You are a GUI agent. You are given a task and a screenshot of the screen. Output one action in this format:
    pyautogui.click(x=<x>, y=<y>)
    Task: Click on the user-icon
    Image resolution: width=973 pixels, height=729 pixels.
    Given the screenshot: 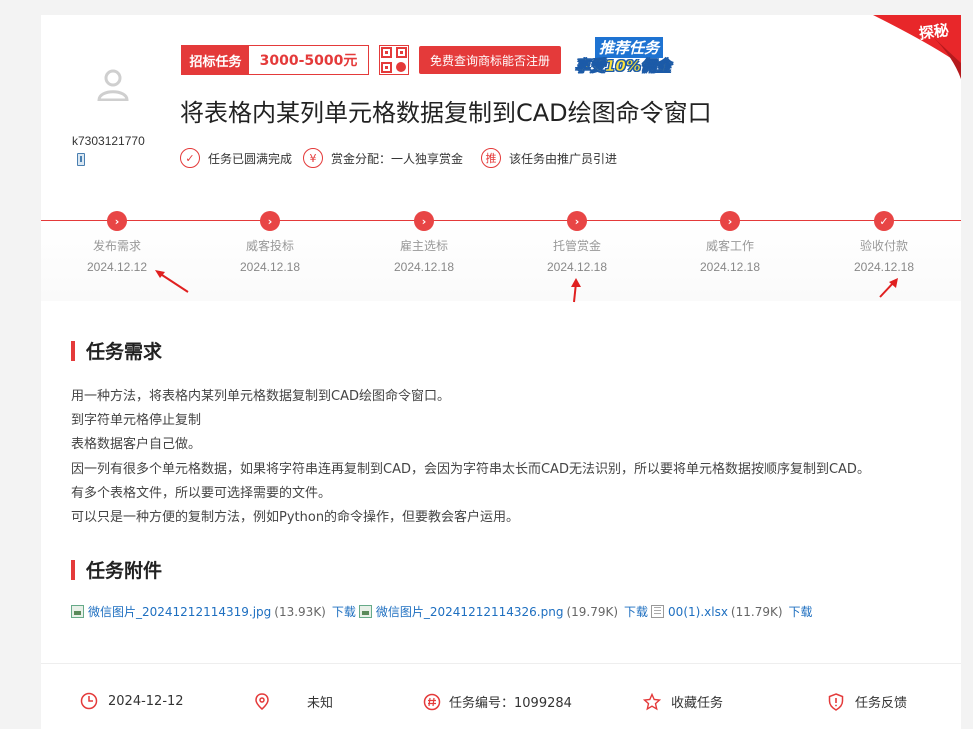 What is the action you would take?
    pyautogui.click(x=113, y=85)
    